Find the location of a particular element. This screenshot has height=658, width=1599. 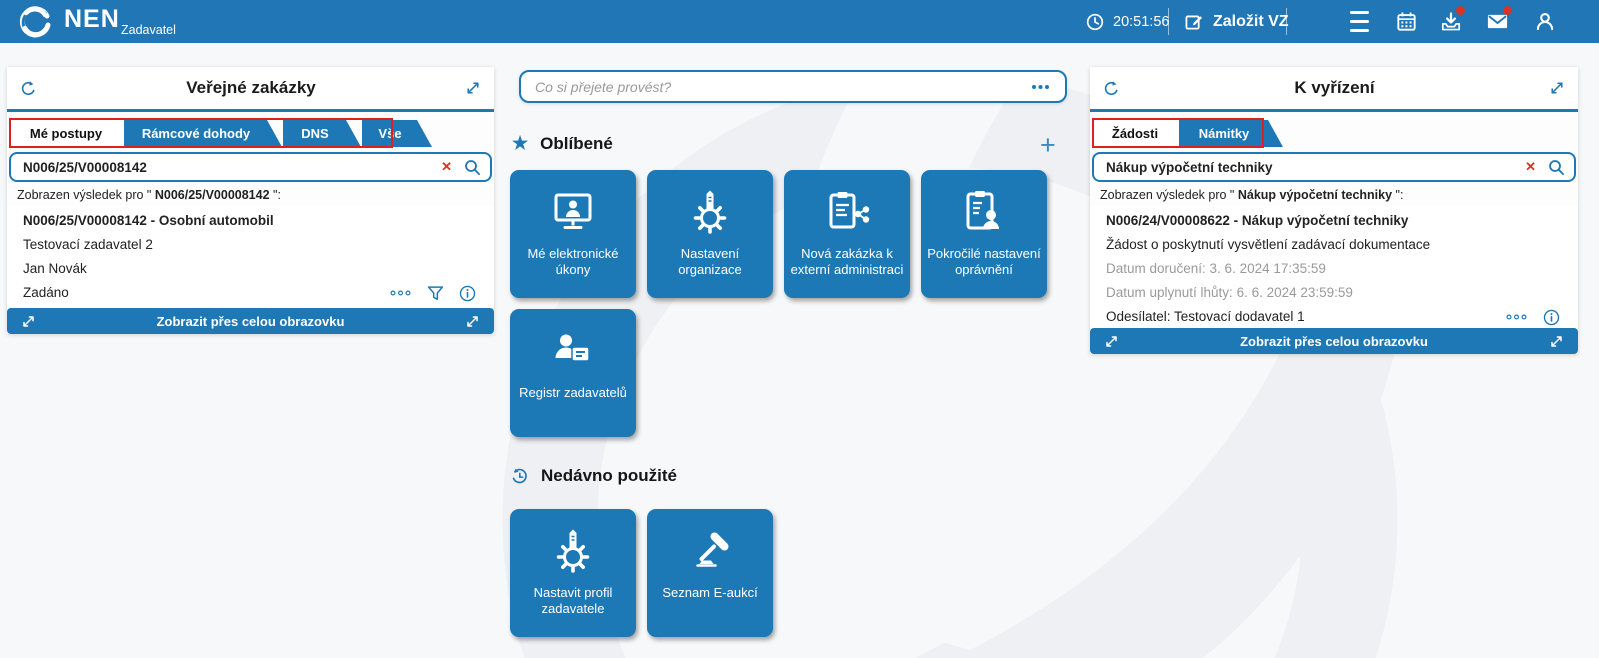

calendar-icon is located at coordinates (1406, 21).